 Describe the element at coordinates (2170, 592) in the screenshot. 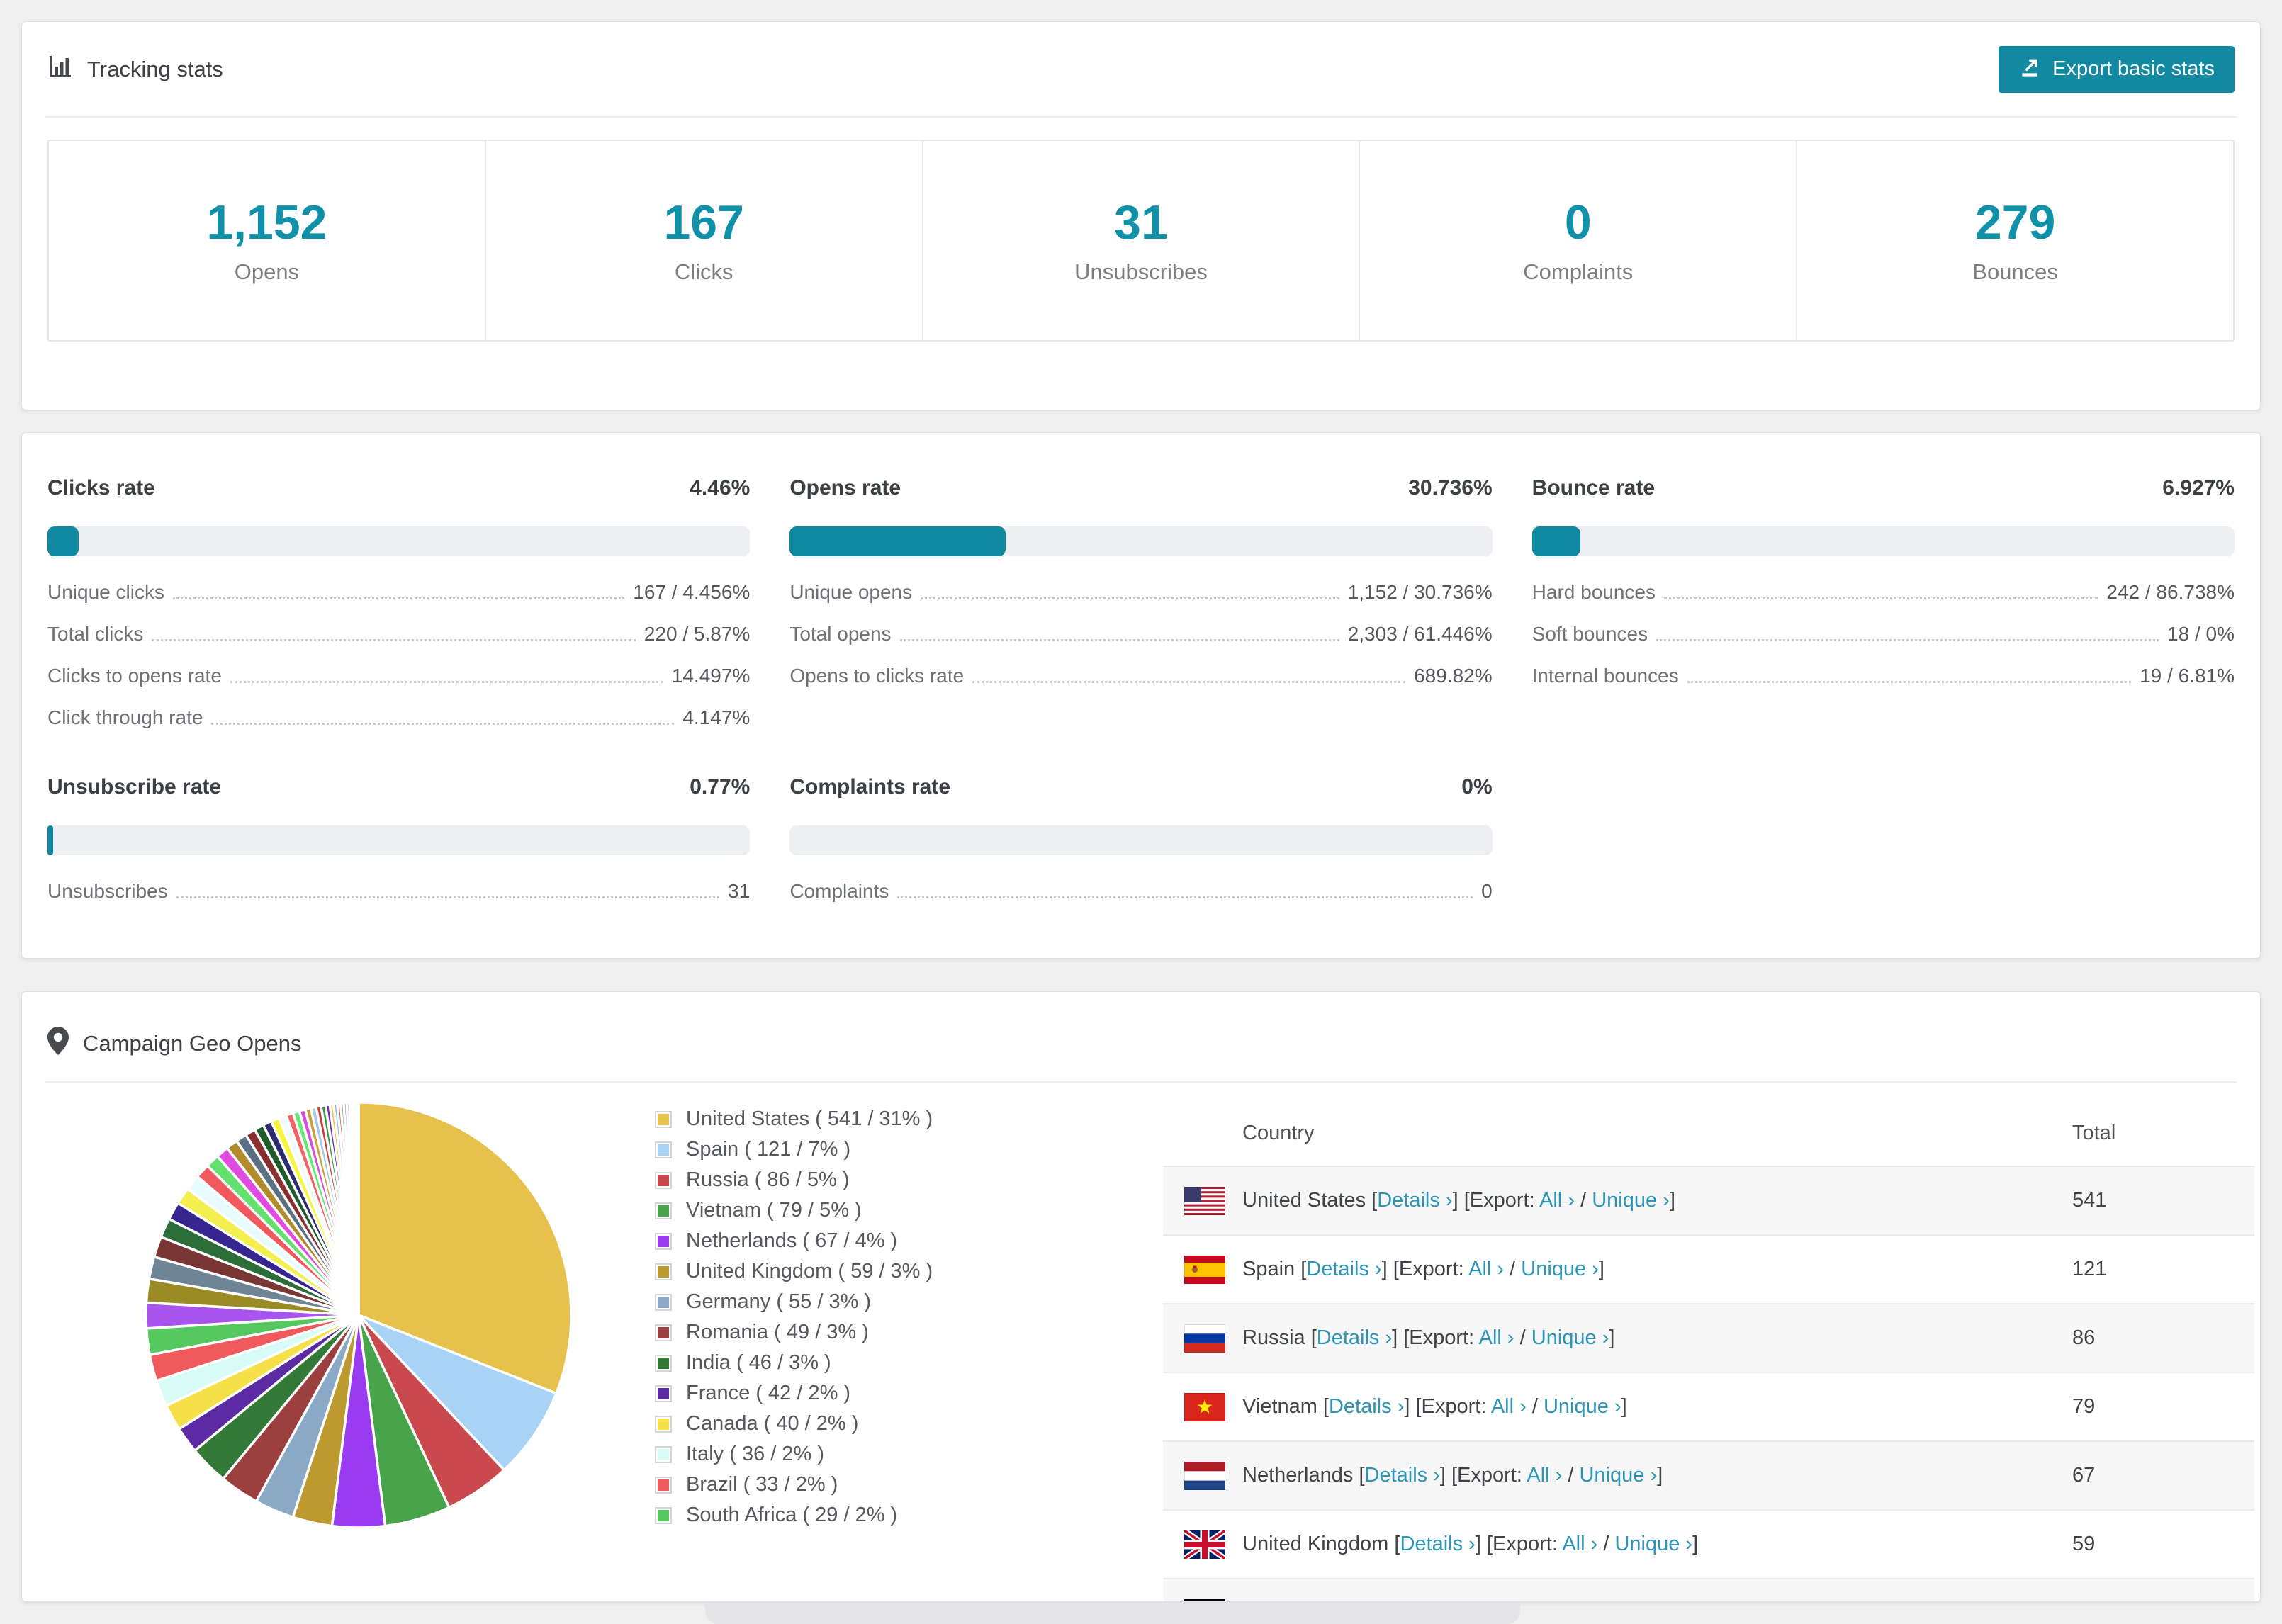

I see `rate-row-value: 242 / 86.738%` at that location.